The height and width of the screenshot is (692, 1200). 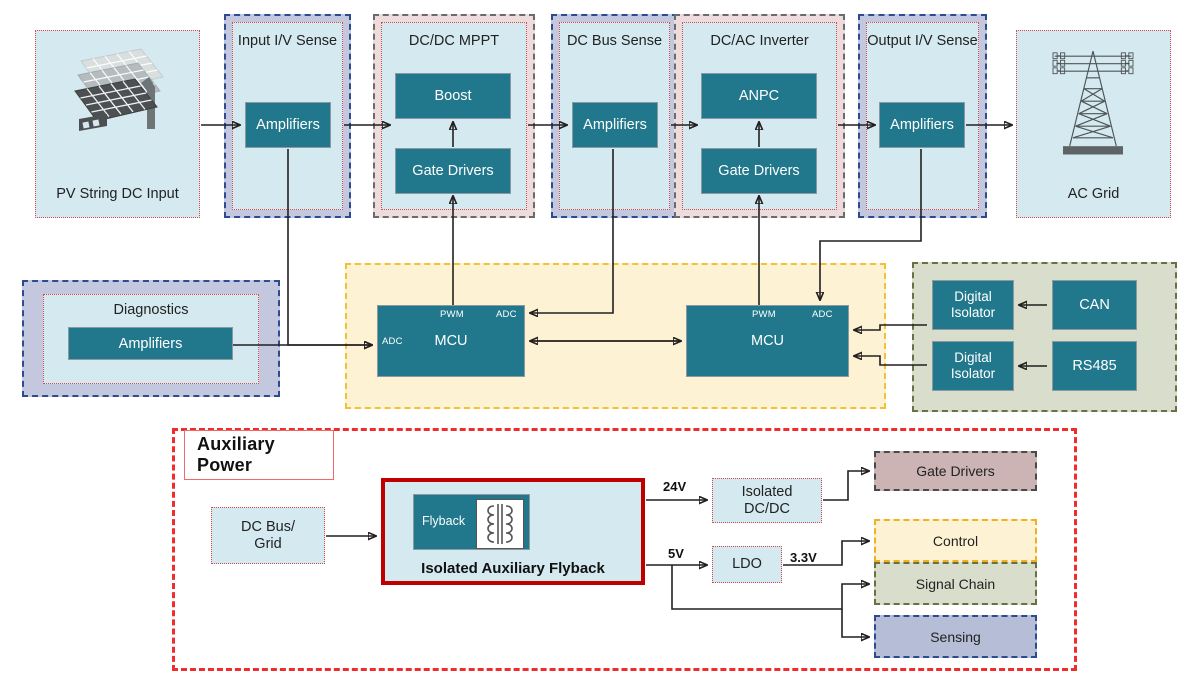 I want to click on ac-grid-card: AC Grid, so click(x=1093, y=124).